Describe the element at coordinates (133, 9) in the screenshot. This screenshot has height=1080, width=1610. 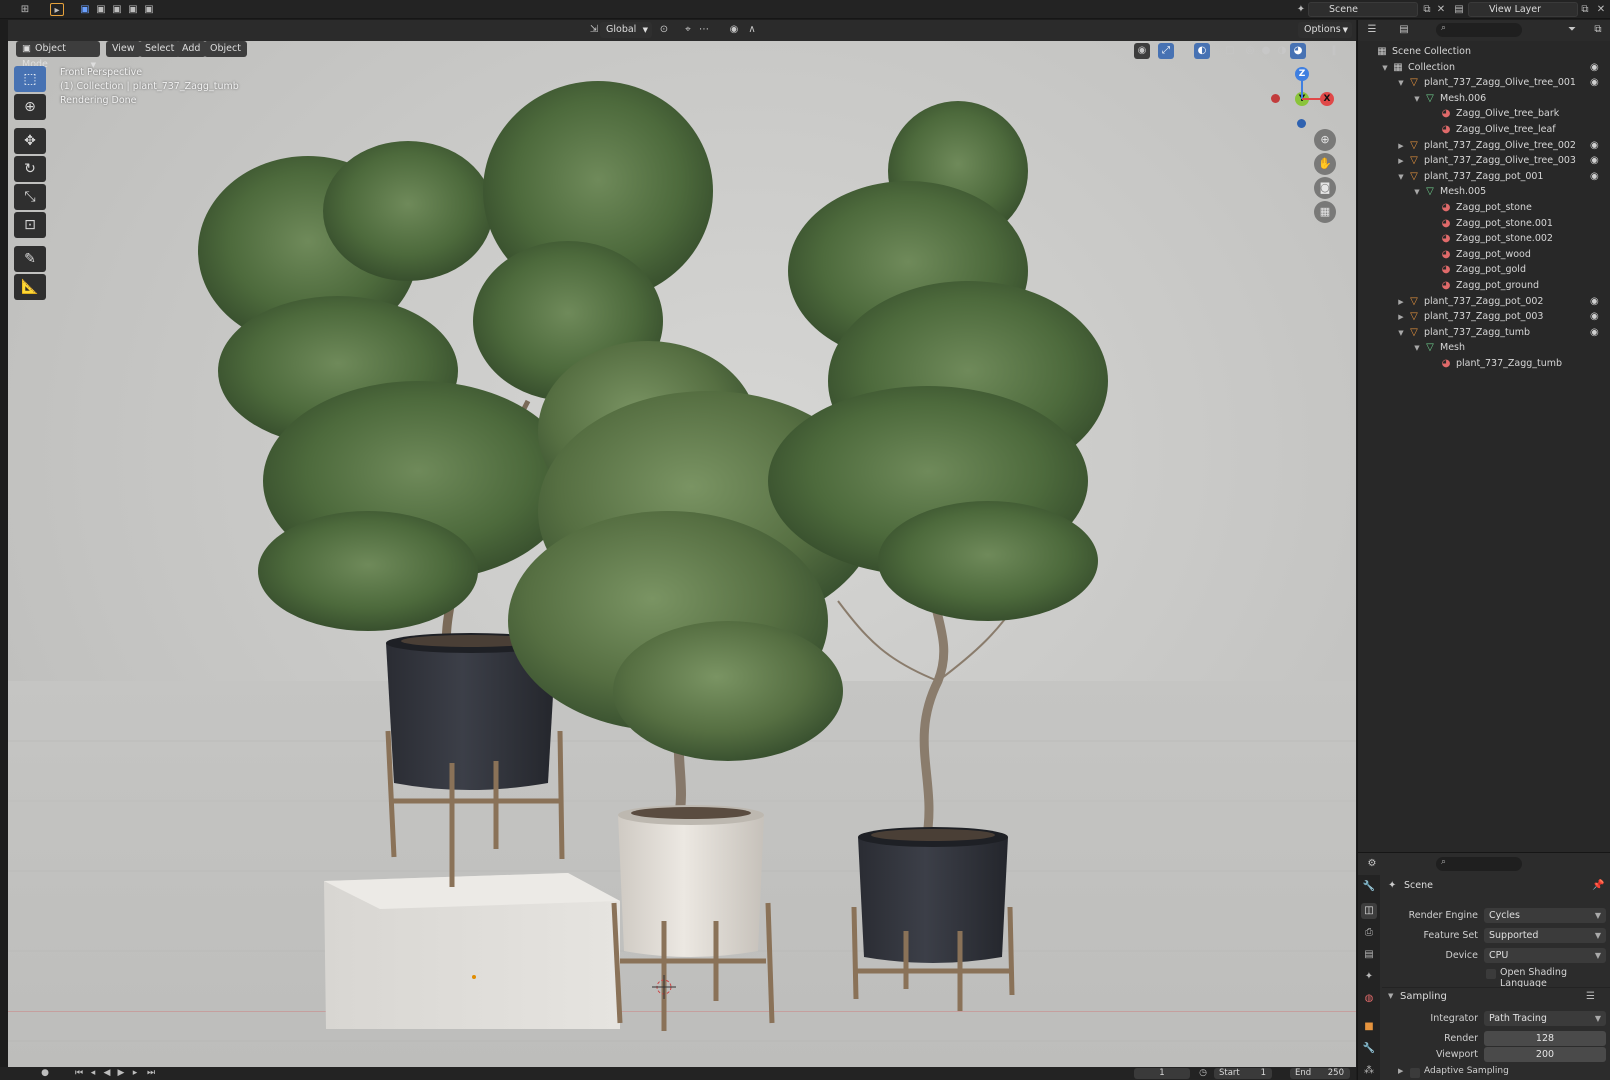
I see `select-mode-invert-icon: ▣` at that location.